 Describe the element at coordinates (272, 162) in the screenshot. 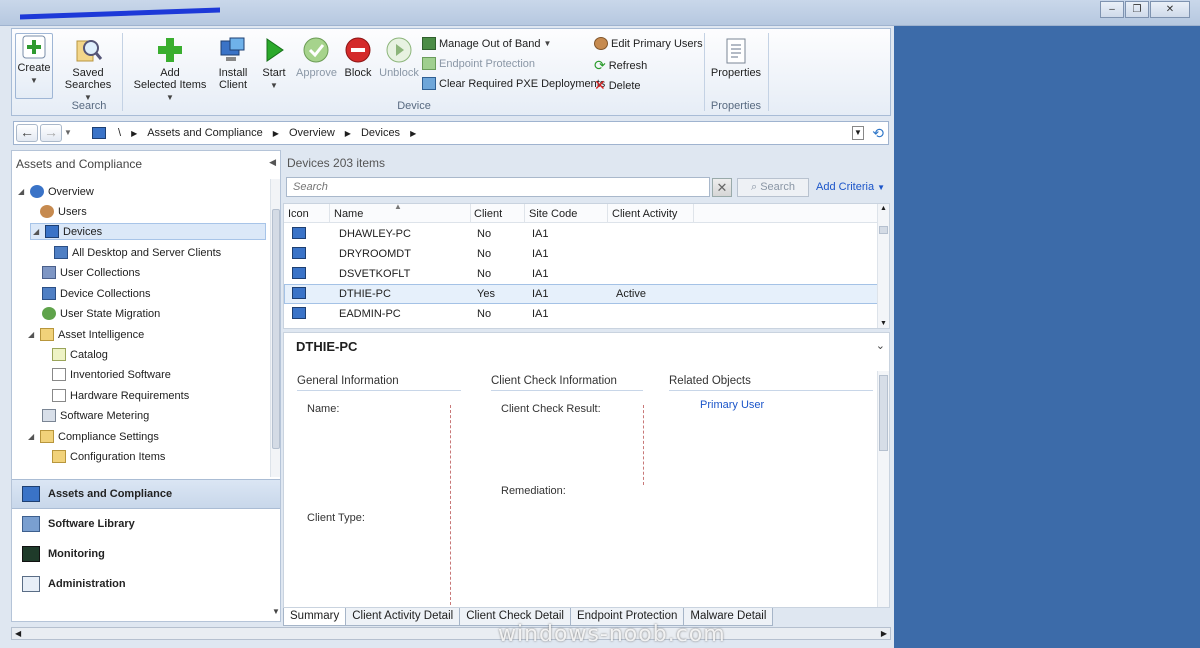

I see `collapse-pane-icon: ◀` at that location.